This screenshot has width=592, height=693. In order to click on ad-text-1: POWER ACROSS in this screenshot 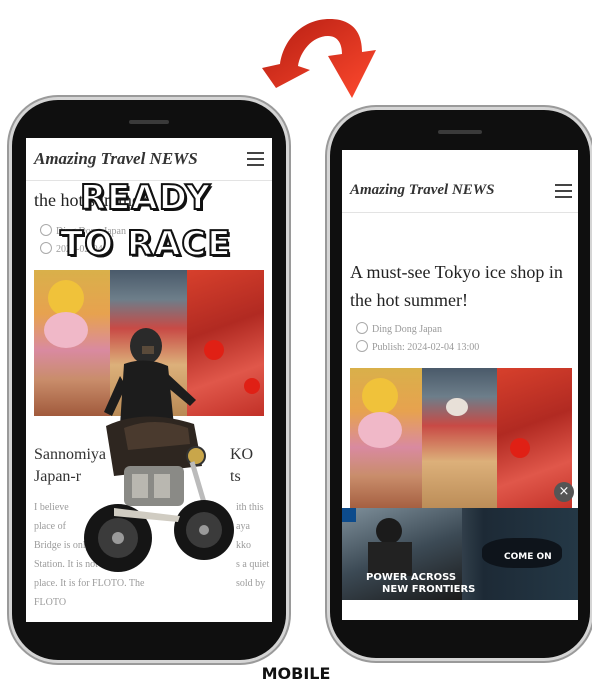, I will do `click(411, 577)`.